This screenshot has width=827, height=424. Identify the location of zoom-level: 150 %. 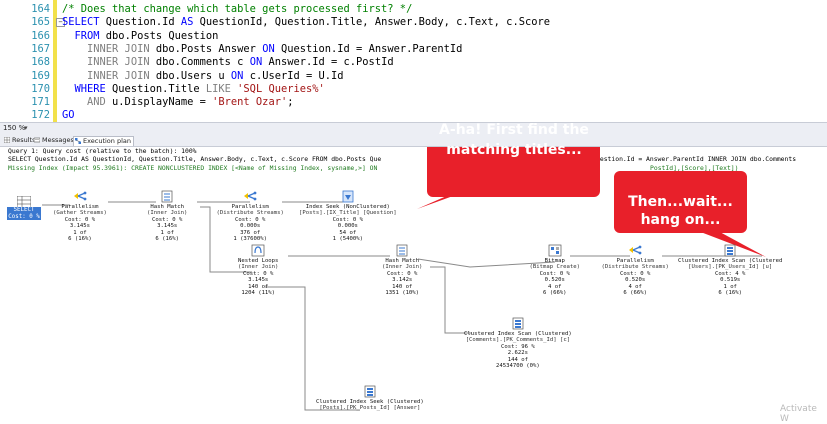
(14, 128).